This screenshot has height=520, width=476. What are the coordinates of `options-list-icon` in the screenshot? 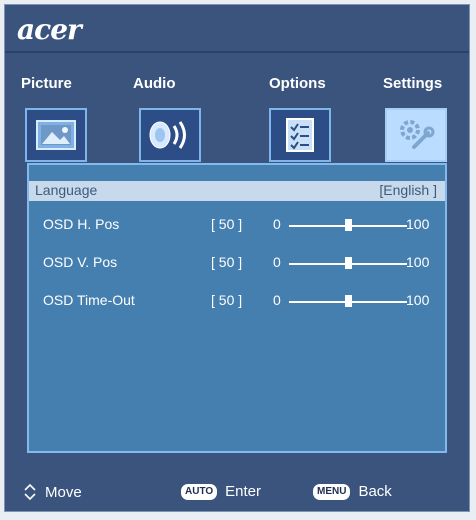 It's located at (300, 135).